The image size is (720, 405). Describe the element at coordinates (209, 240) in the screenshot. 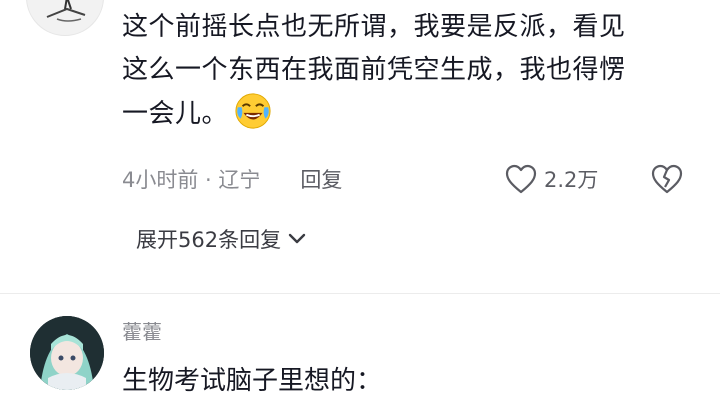

I see `expand-replies-label: 展开562条回复` at that location.